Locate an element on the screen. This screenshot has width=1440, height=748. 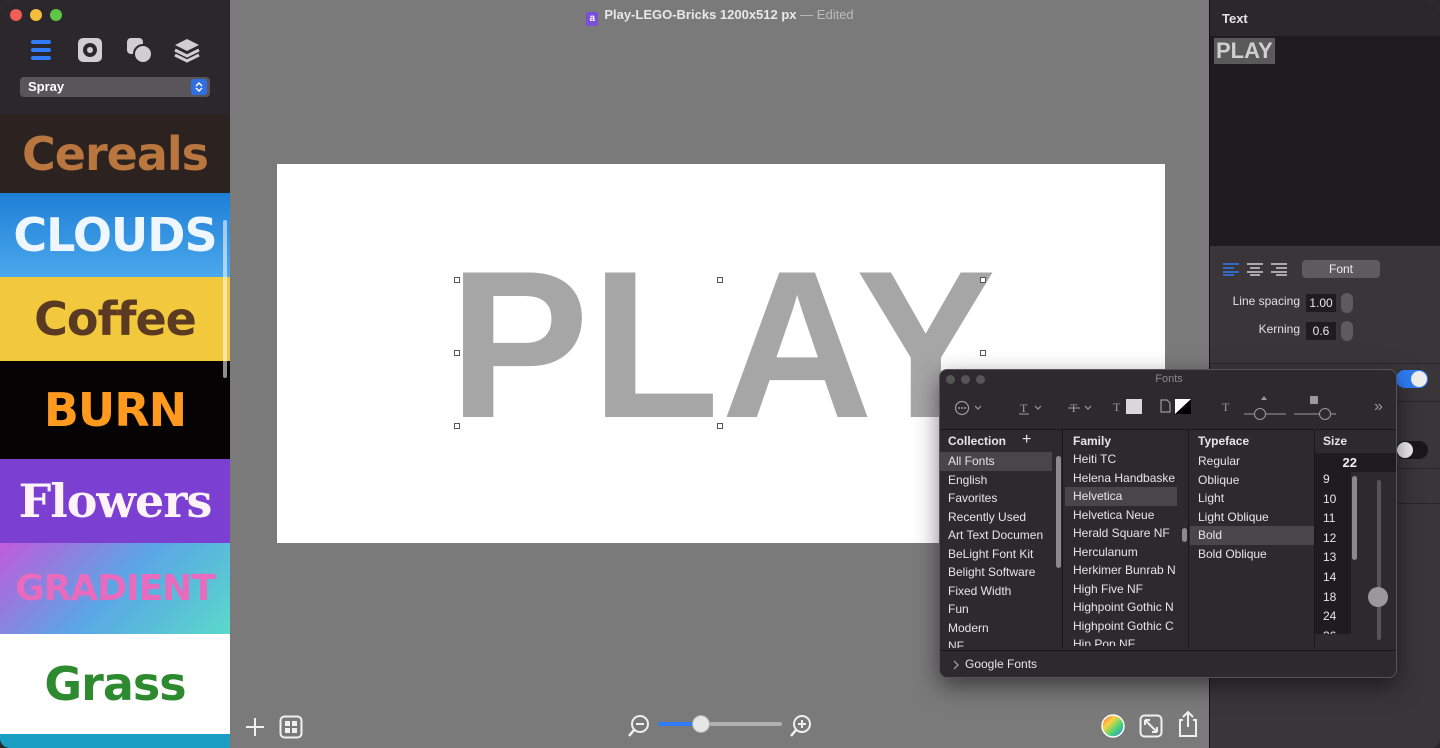
collection-item: All Fonts is located at coordinates (996, 461).